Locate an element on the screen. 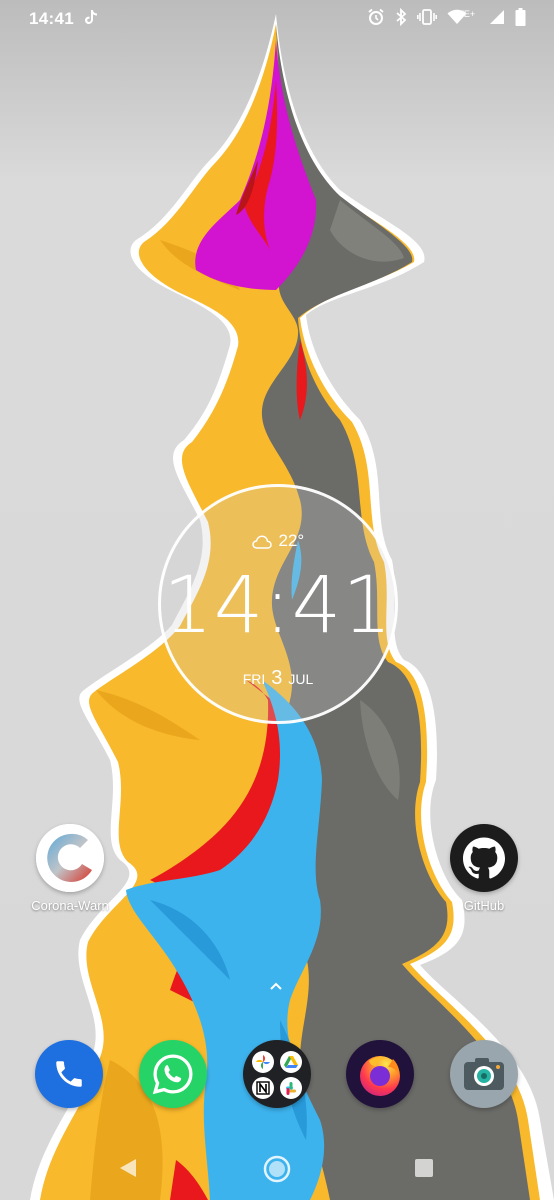 The height and width of the screenshot is (1200, 554). vibrate-icon is located at coordinates (427, 17).